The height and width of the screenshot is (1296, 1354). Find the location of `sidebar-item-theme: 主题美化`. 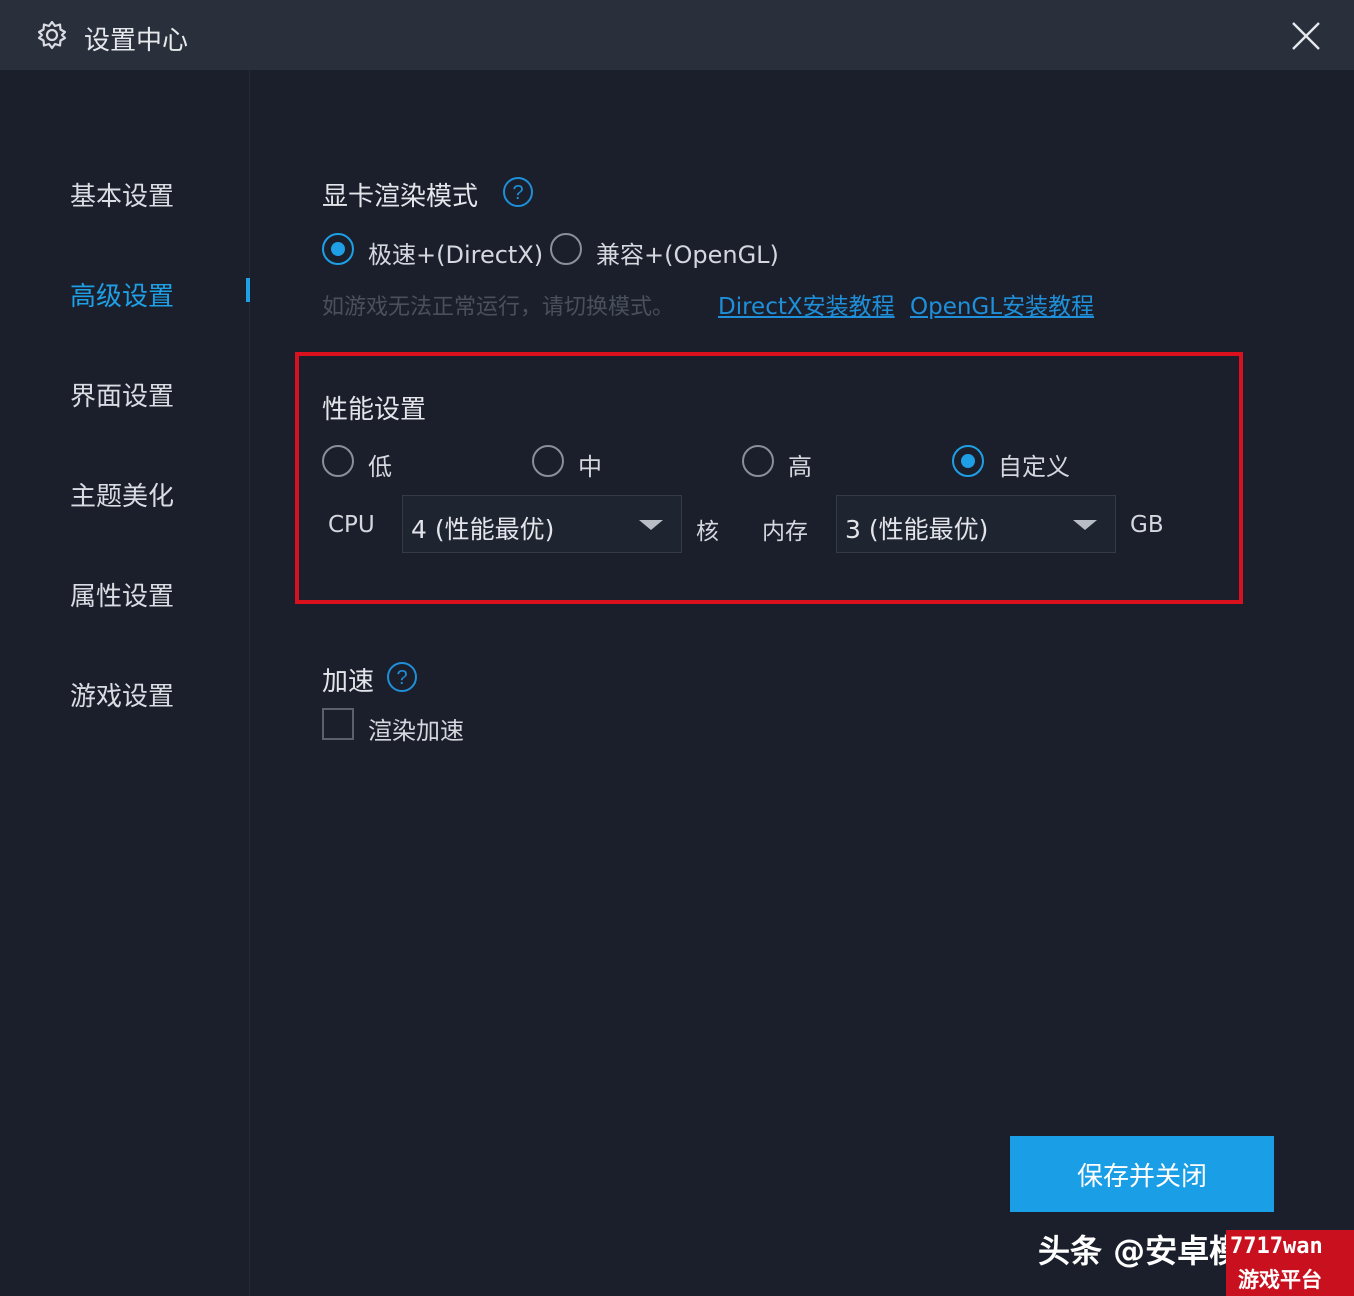

sidebar-item-theme: 主题美化 is located at coordinates (122, 494).